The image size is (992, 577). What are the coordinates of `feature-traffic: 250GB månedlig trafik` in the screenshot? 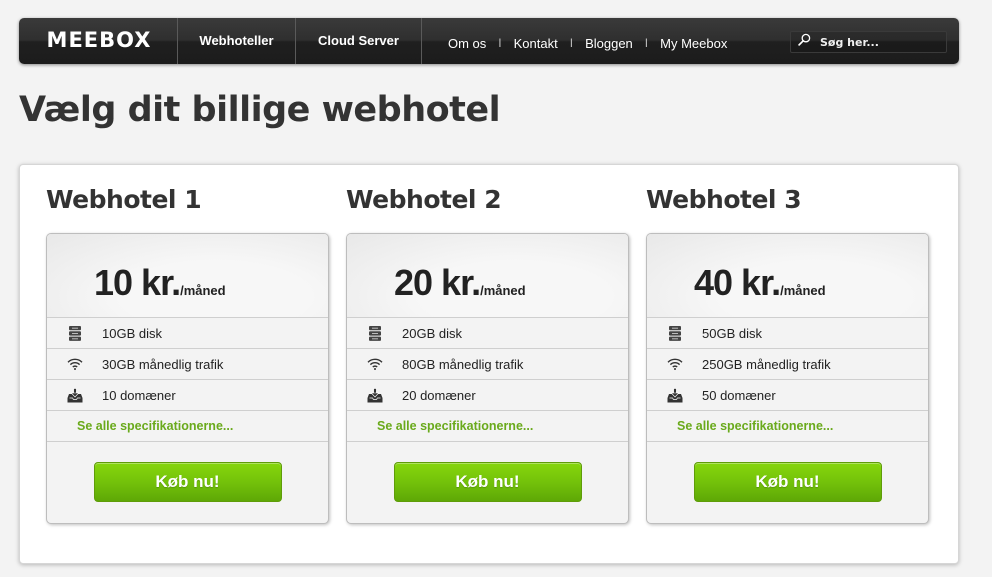 It's located at (787, 364).